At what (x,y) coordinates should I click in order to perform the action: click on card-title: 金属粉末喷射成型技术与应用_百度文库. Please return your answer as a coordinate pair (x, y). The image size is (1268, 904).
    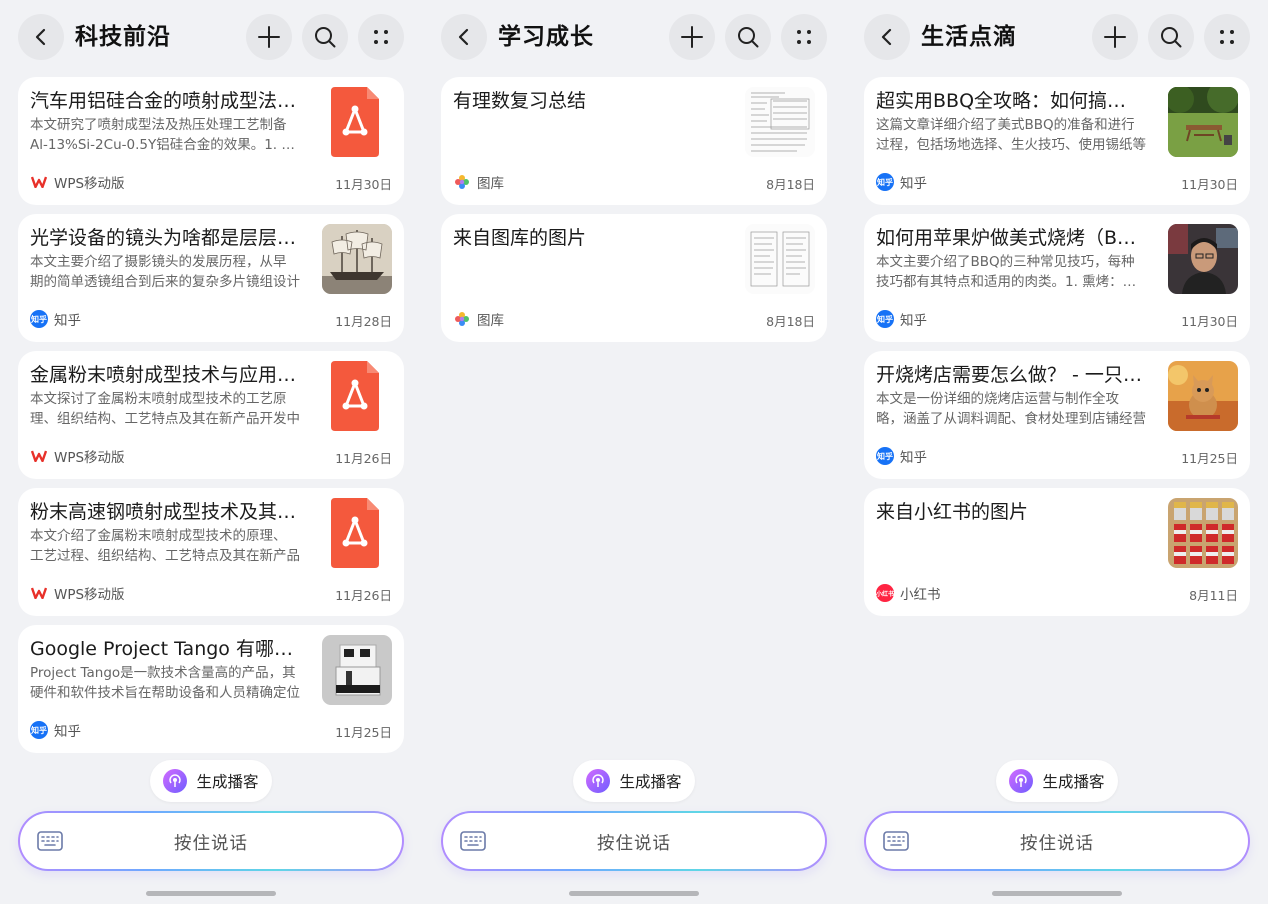
    Looking at the image, I should click on (164, 375).